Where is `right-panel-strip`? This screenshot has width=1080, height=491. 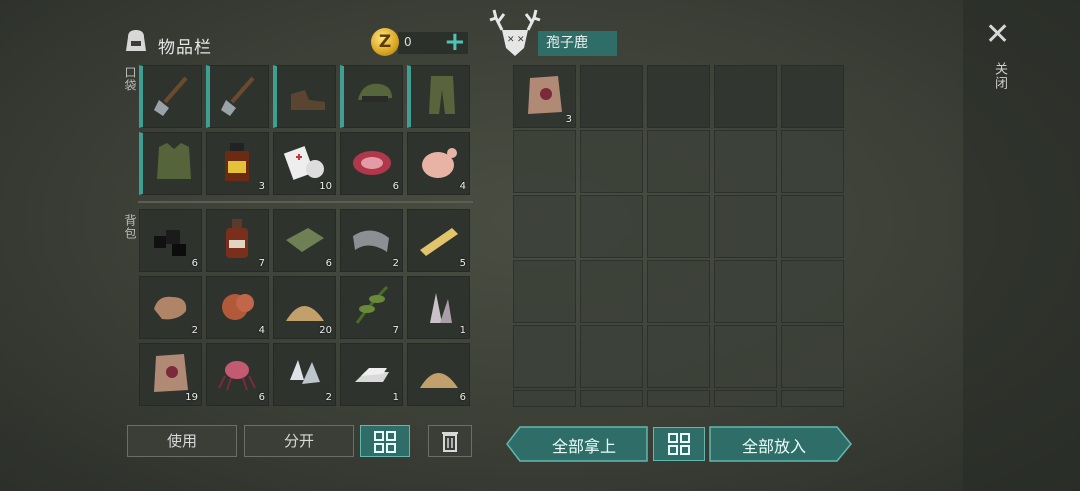
right-panel-strip is located at coordinates (1021, 245).